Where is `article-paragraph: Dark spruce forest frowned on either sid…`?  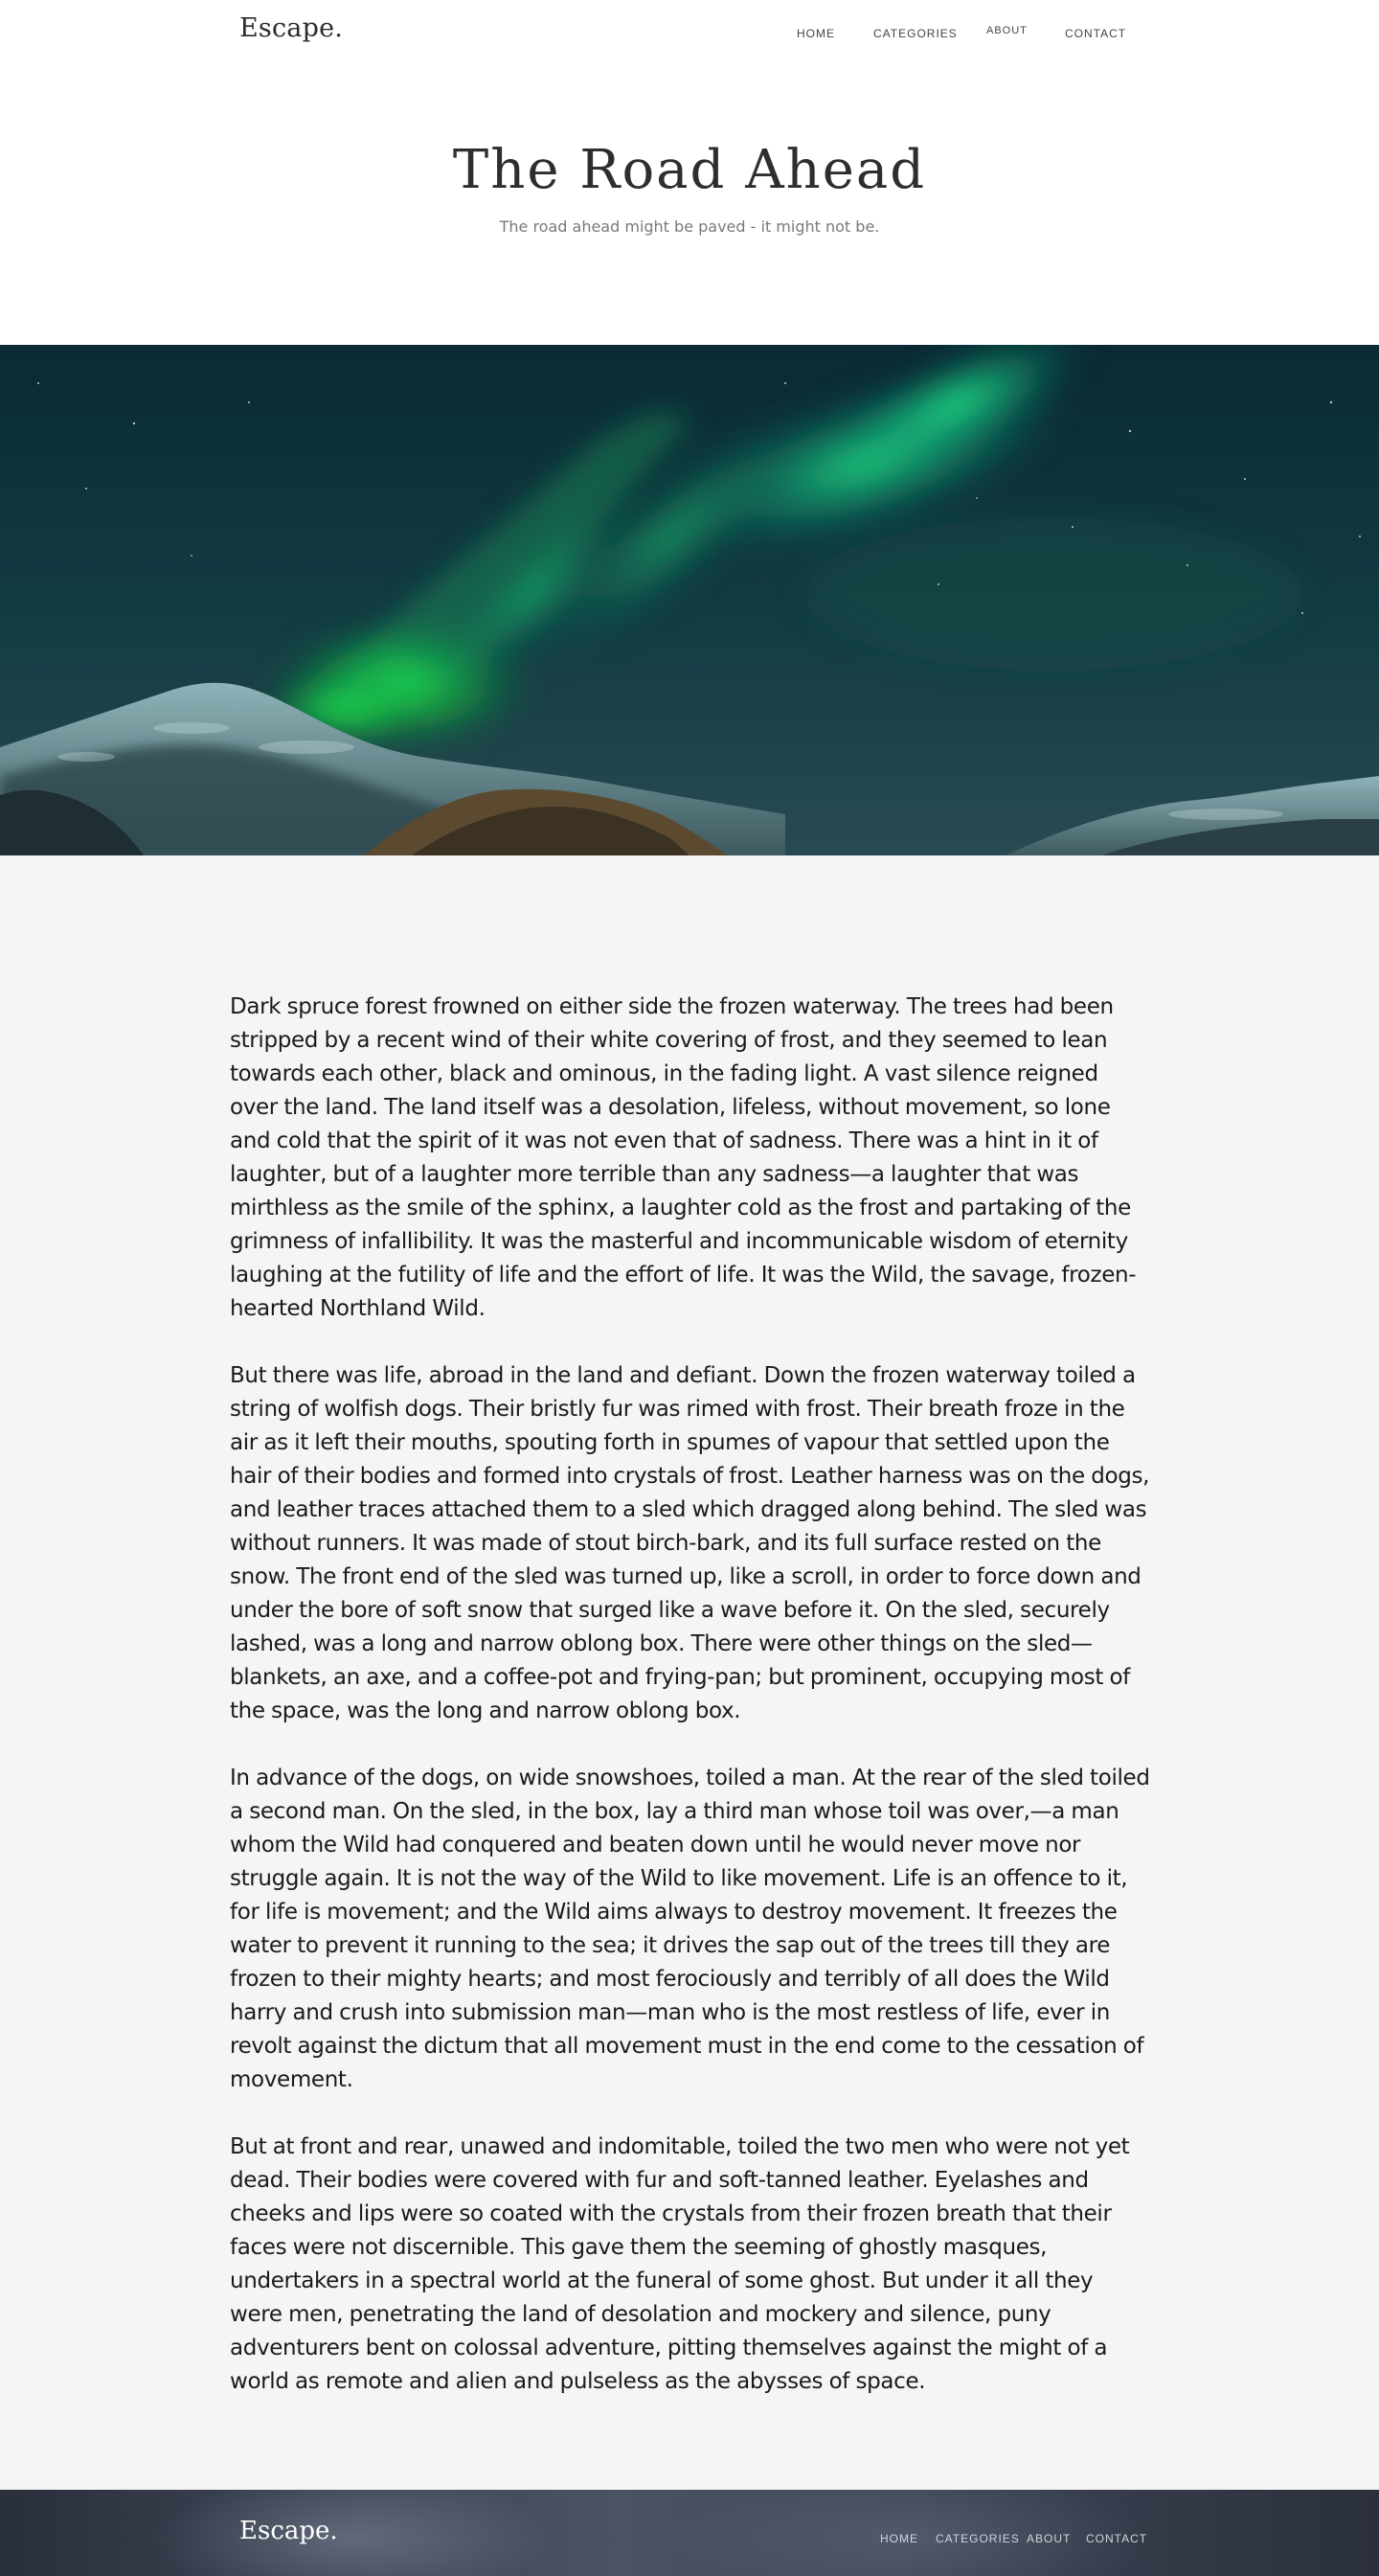
article-paragraph: Dark spruce forest frowned on either sid… is located at coordinates (683, 1157).